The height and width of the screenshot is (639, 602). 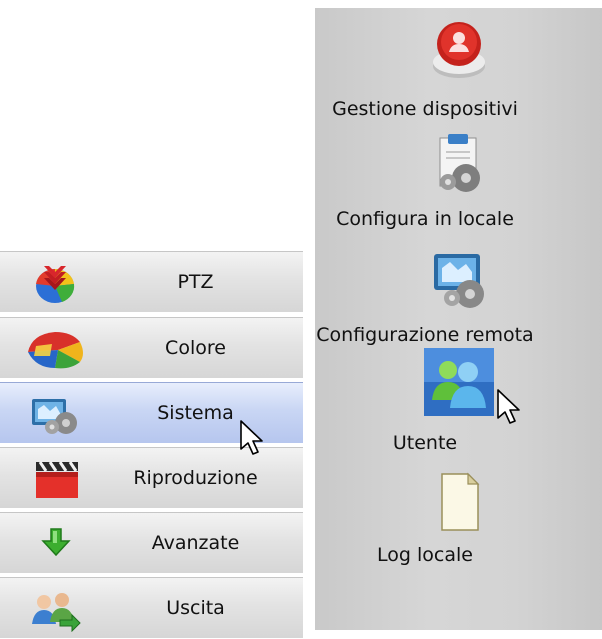 What do you see at coordinates (459, 382) in the screenshot?
I see `user-icon` at bounding box center [459, 382].